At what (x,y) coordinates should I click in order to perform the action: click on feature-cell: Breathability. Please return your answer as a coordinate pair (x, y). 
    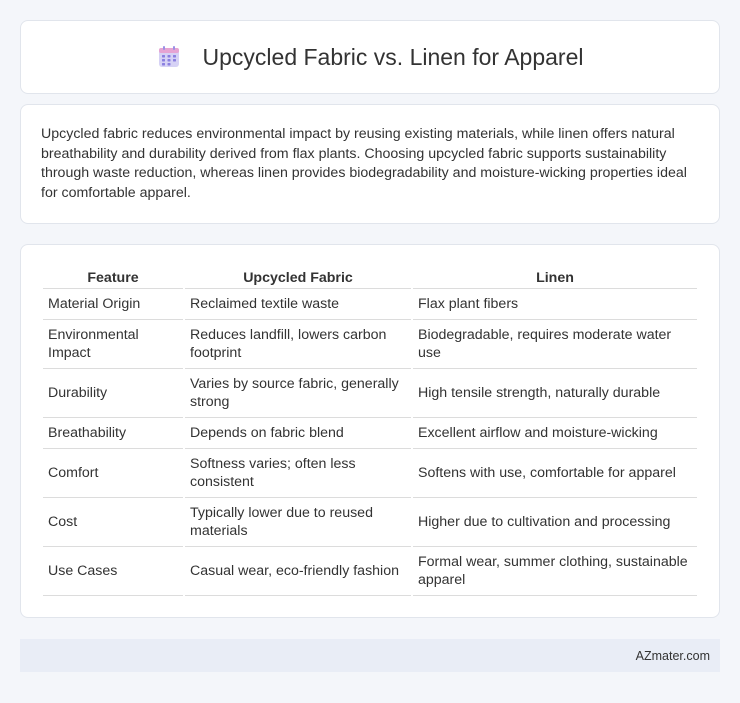
    Looking at the image, I should click on (113, 433).